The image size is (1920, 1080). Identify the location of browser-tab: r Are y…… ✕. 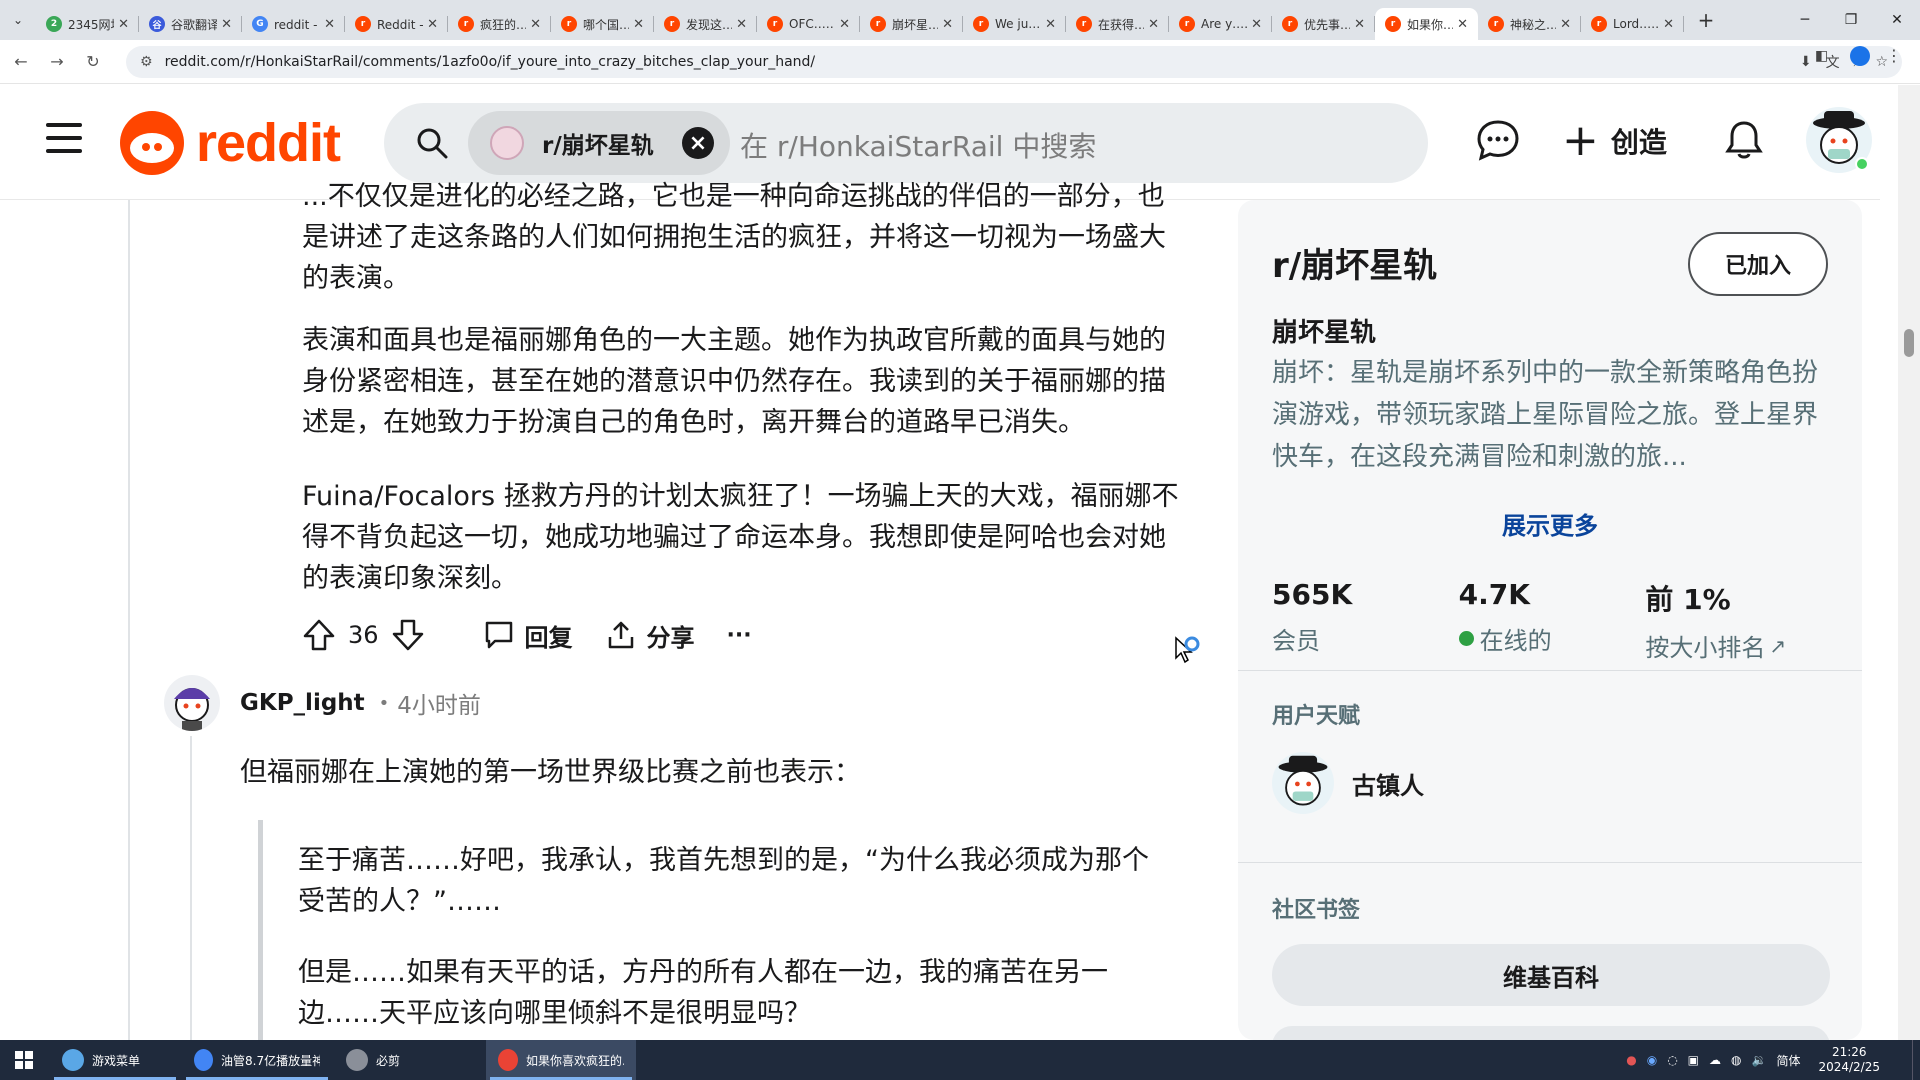
(1220, 24).